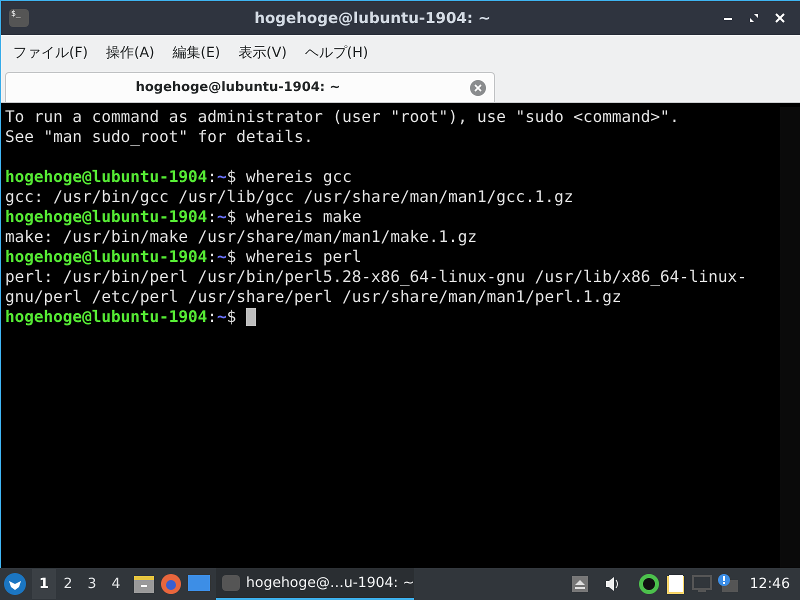 The width and height of the screenshot is (800, 600). Describe the element at coordinates (342, 117) in the screenshot. I see `terminal-output: To run a command as administrator (user "root"), use "sudo <command>".` at that location.